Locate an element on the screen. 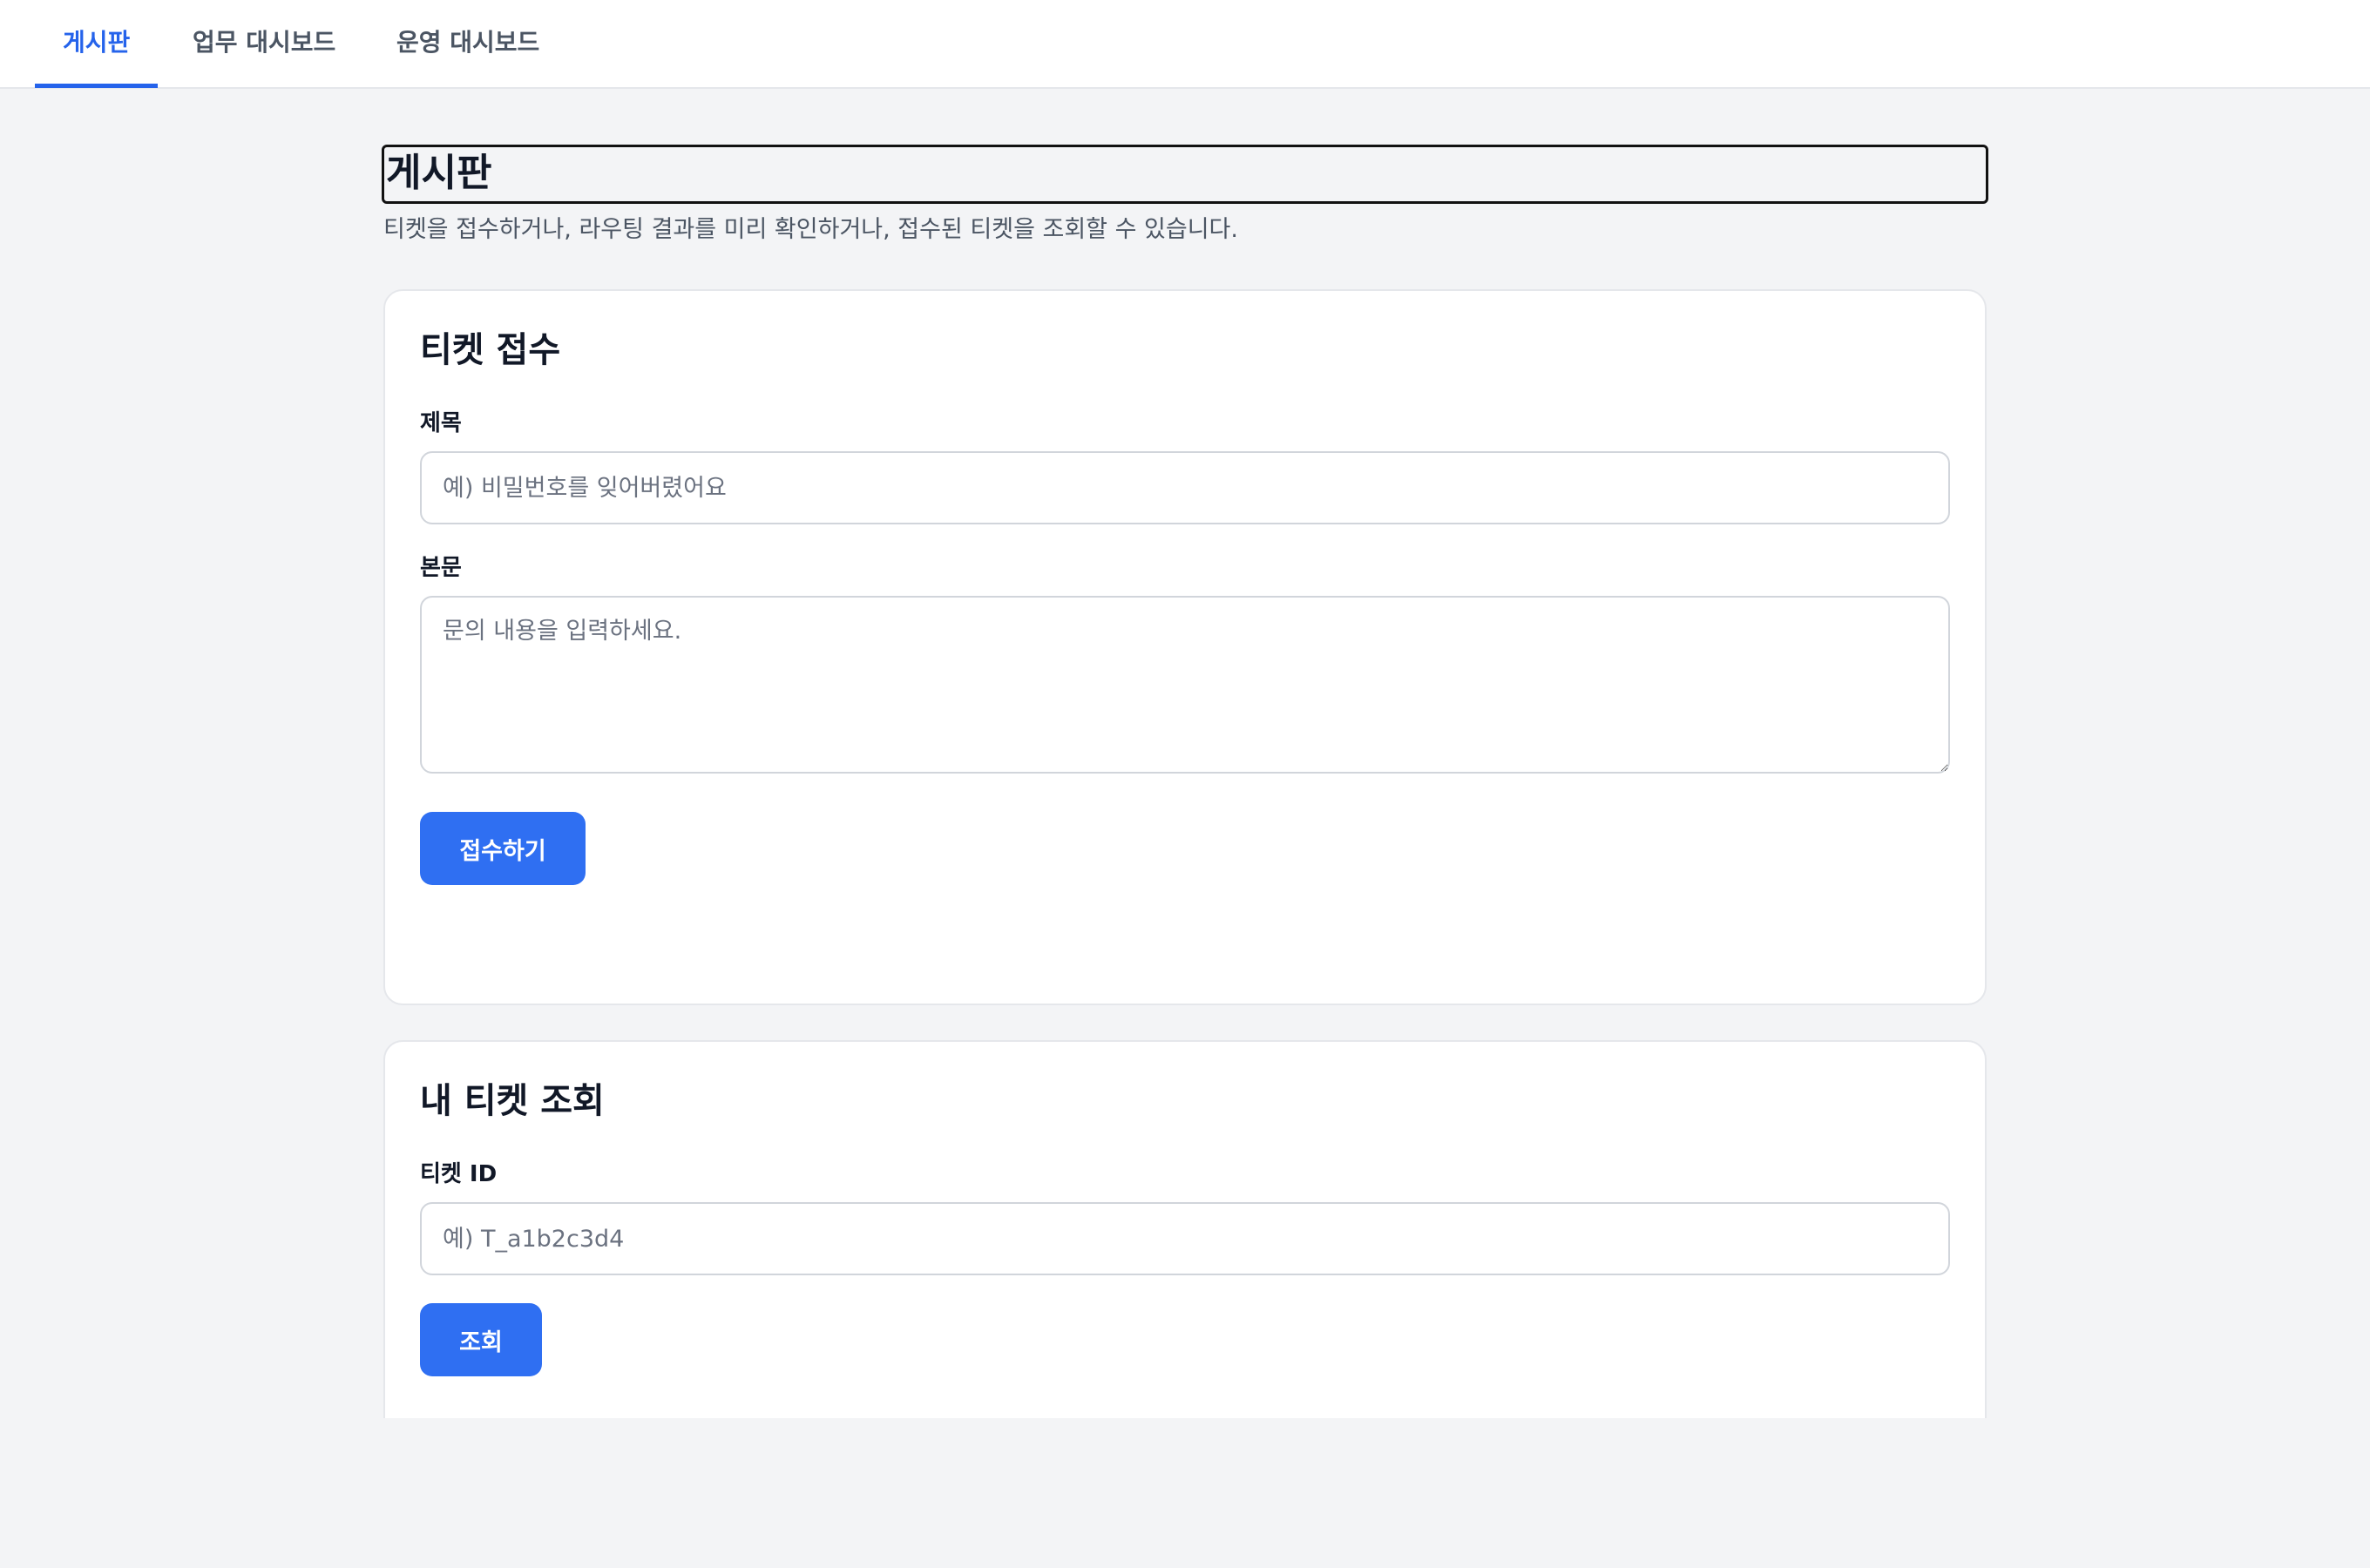  submit-ticket-button: 접수하기 is located at coordinates (503, 849).